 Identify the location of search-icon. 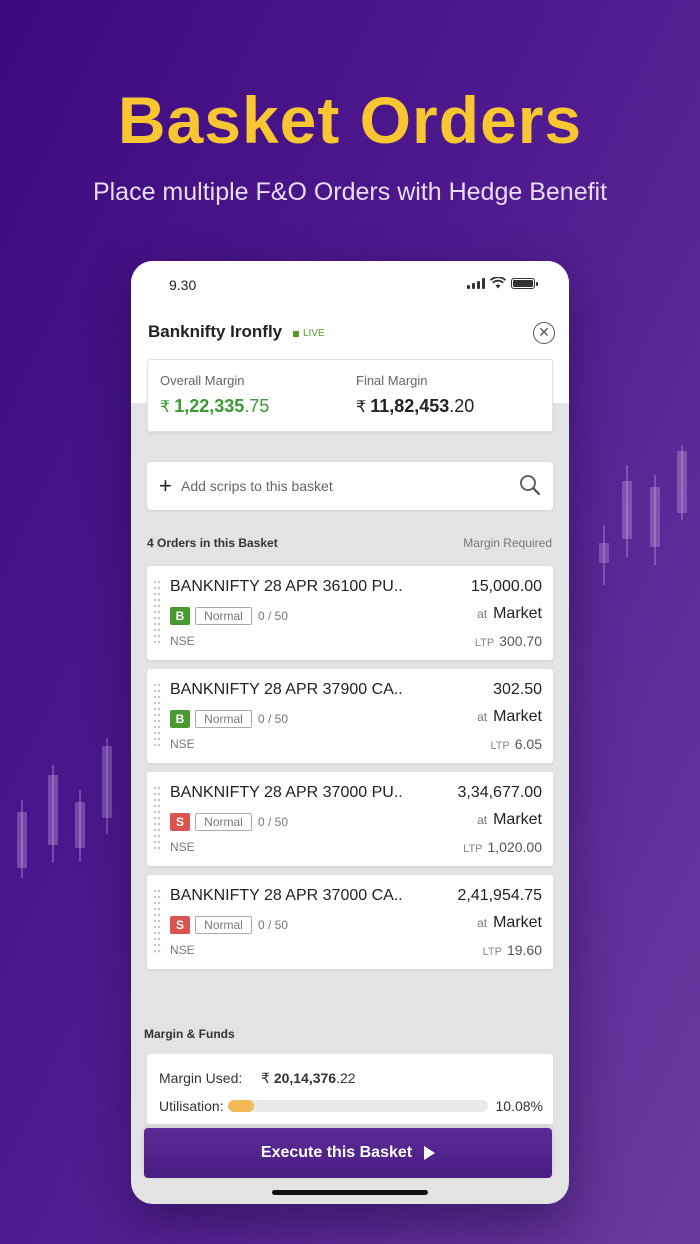
(530, 485).